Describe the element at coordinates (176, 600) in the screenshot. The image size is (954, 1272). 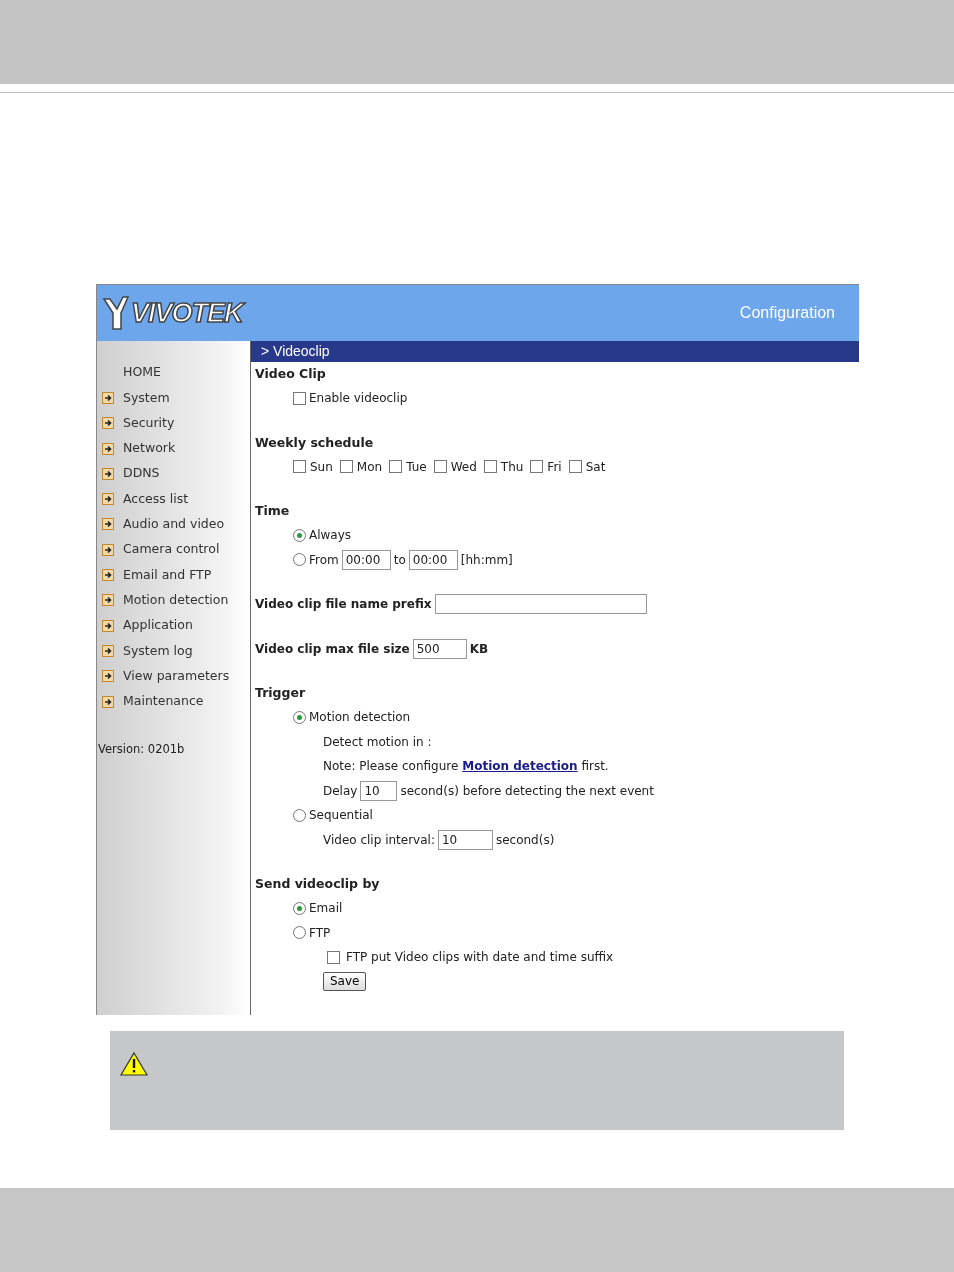
I see `sidebar-link: Motion detection` at that location.